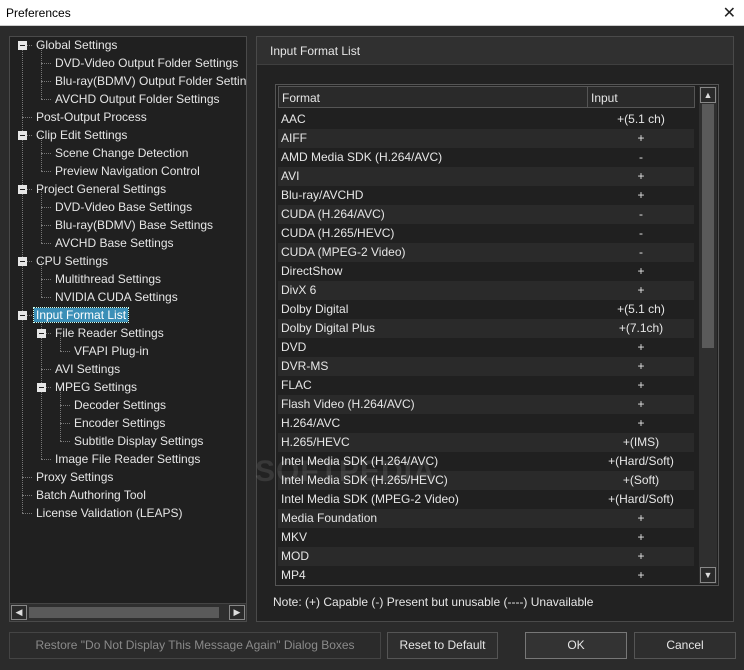 The width and height of the screenshot is (744, 670). I want to click on tree-item: NVIDIA CUDA Settings, so click(116, 297).